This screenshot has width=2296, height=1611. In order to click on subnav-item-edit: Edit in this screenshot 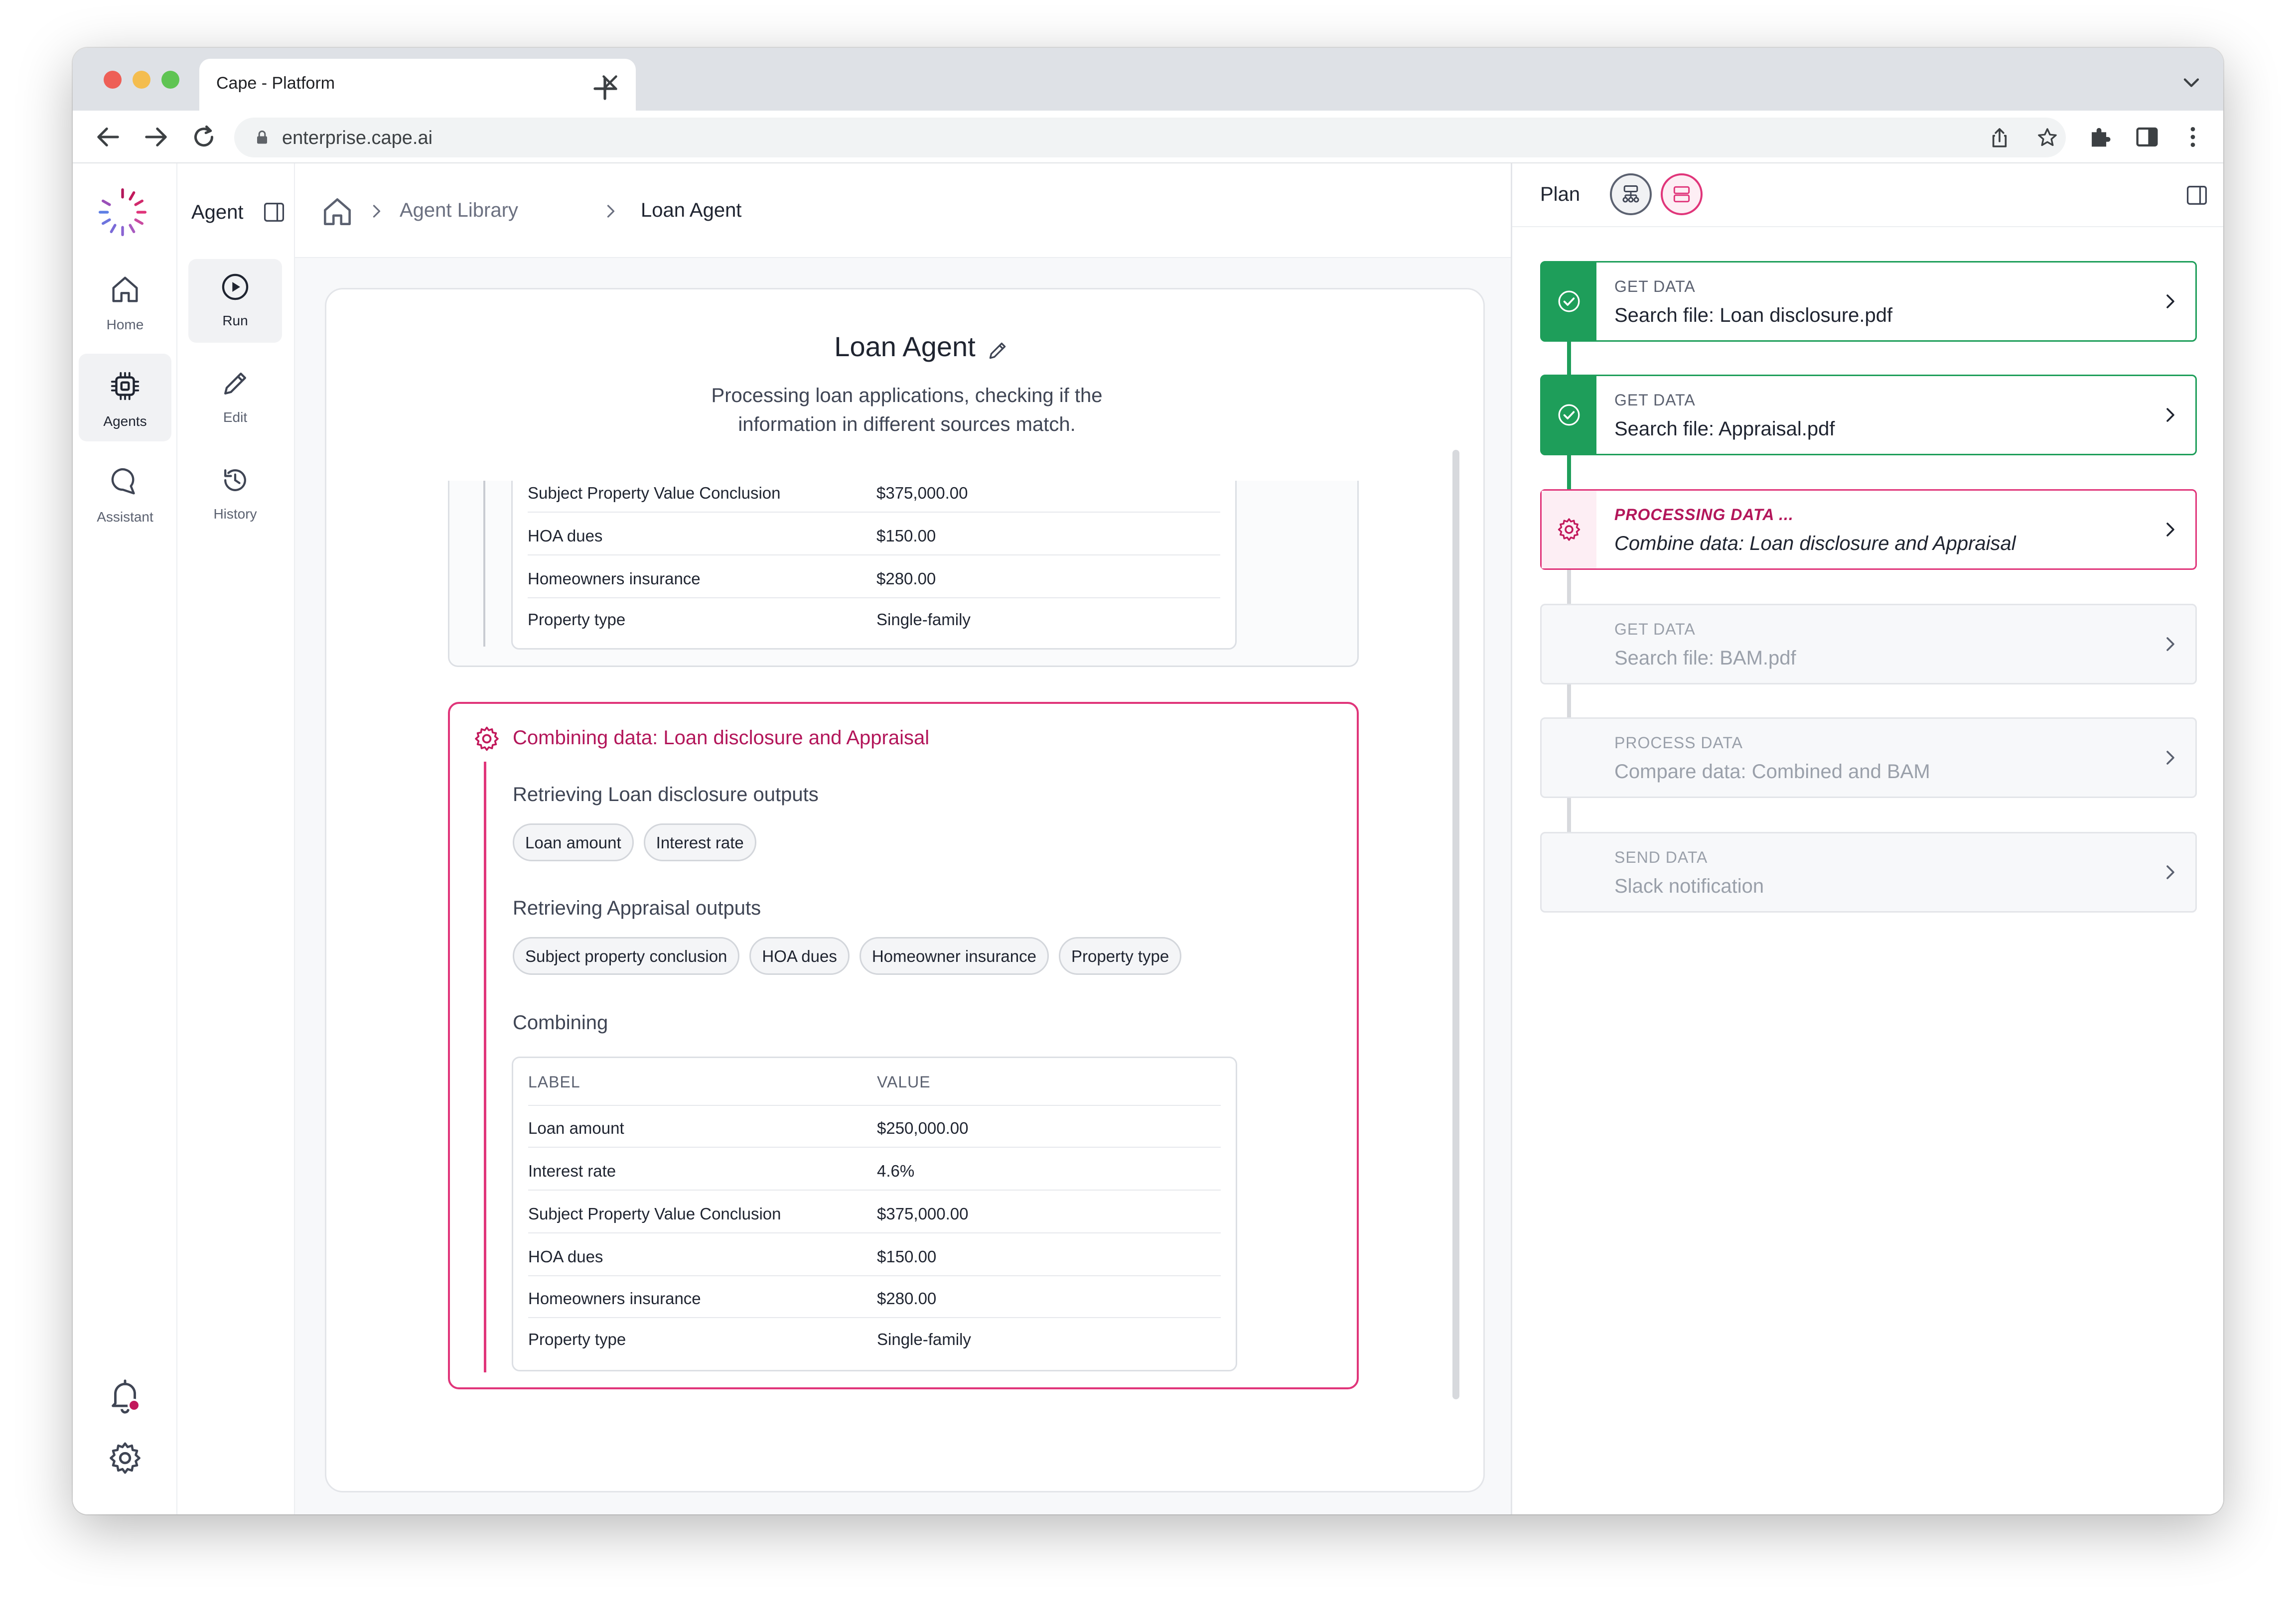, I will do `click(235, 398)`.